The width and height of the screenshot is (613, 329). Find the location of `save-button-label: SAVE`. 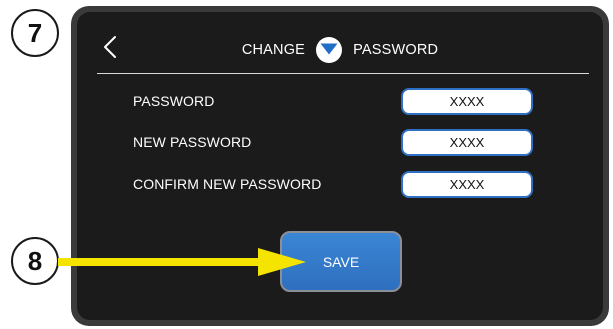

save-button-label: SAVE is located at coordinates (341, 261).